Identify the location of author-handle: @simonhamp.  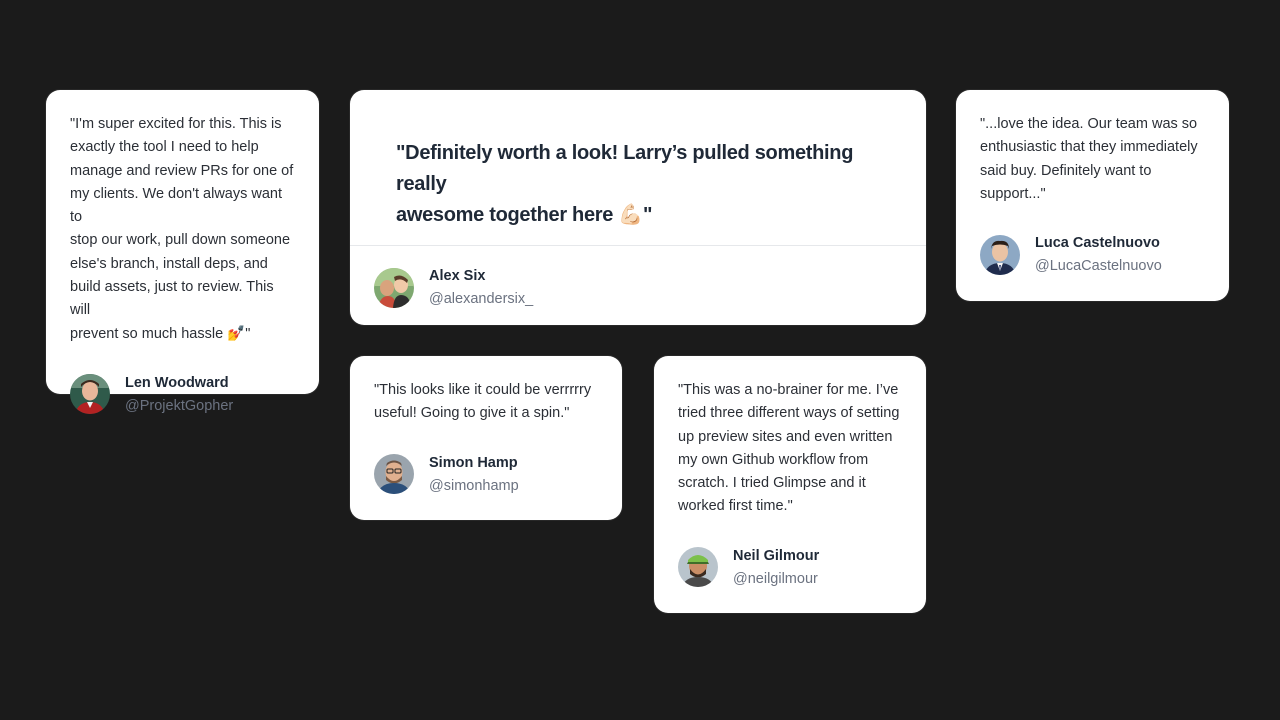
(474, 486).